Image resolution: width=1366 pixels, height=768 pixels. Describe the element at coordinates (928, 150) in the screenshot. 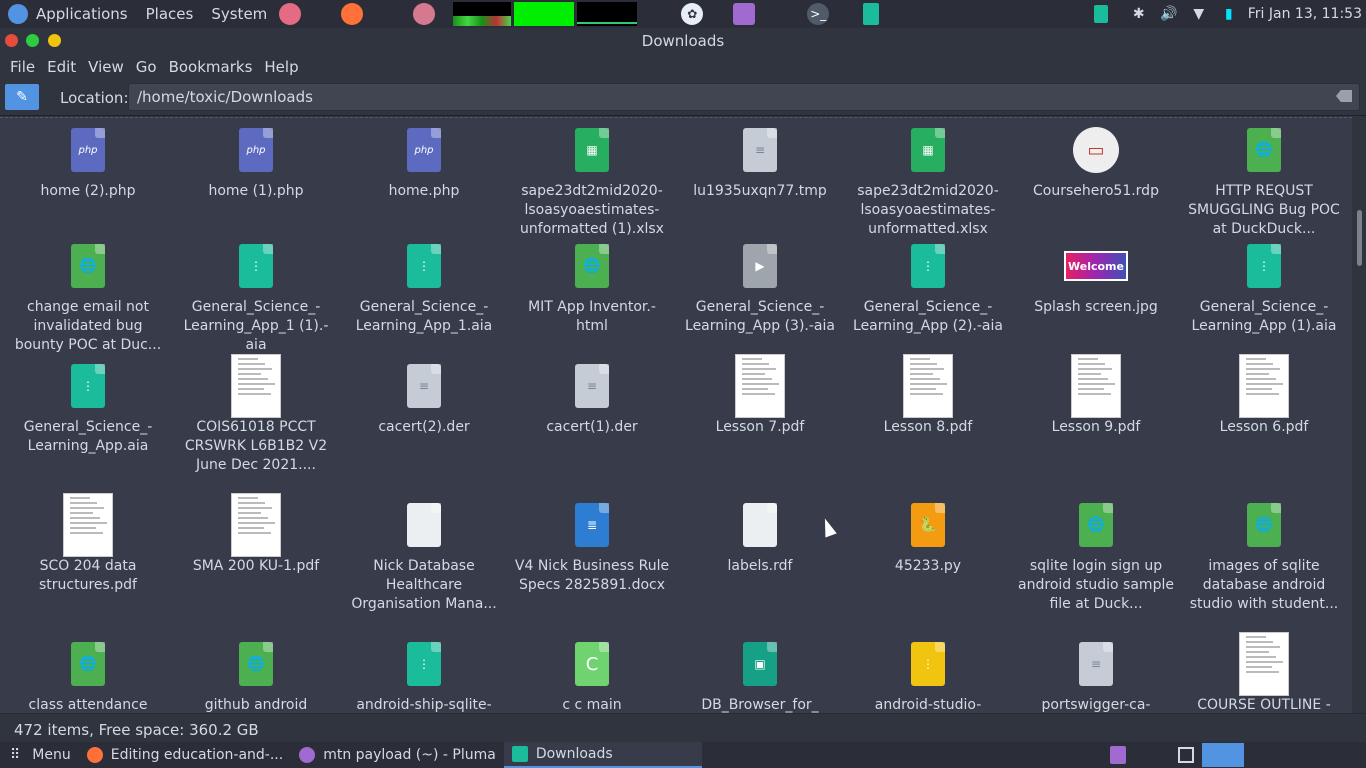

I see `spreadsheet-icon: ▦` at that location.